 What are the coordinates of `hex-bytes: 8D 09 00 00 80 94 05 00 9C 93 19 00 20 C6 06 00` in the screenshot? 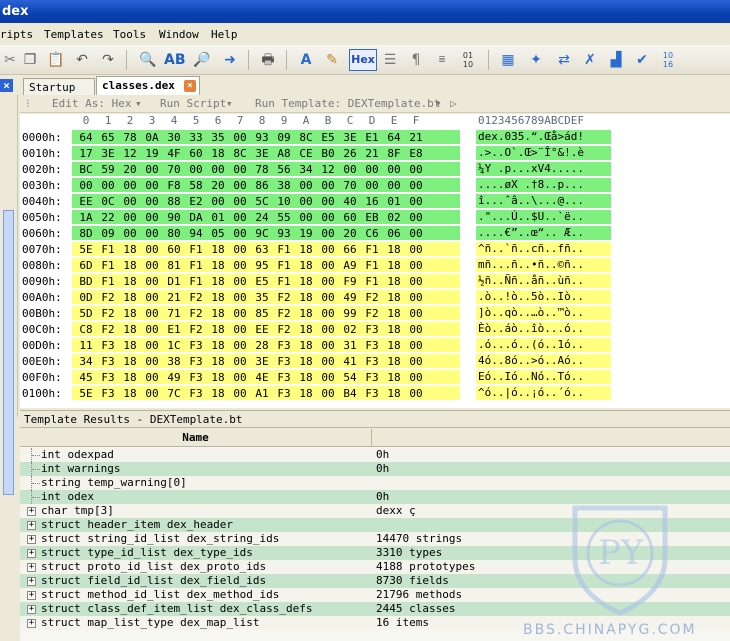 It's located at (266, 233).